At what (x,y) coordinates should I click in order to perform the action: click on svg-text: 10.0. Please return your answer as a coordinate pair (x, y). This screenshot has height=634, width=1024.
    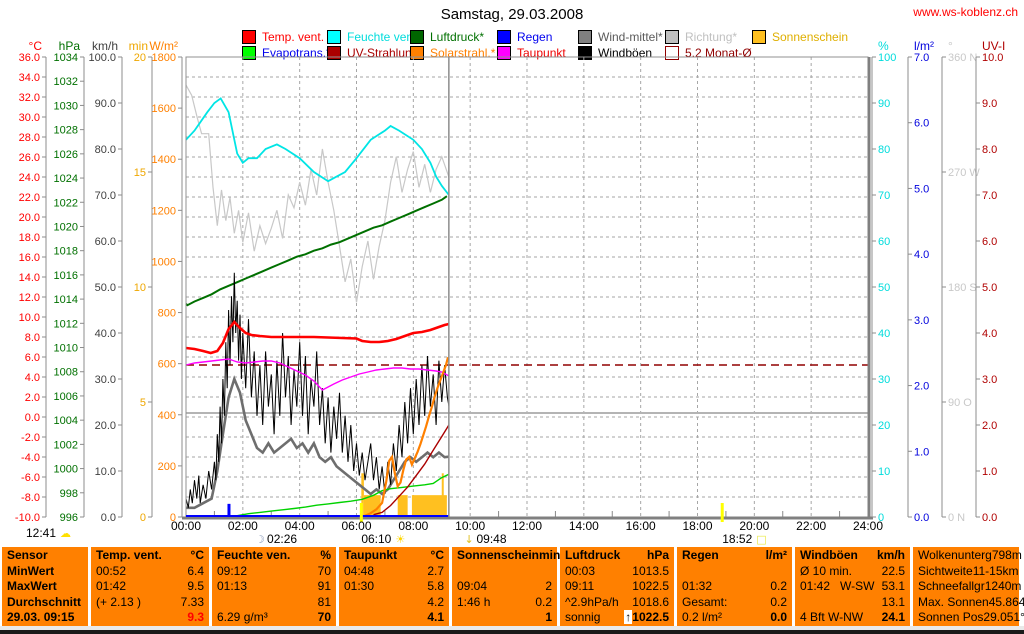
    Looking at the image, I should click on (992, 58).